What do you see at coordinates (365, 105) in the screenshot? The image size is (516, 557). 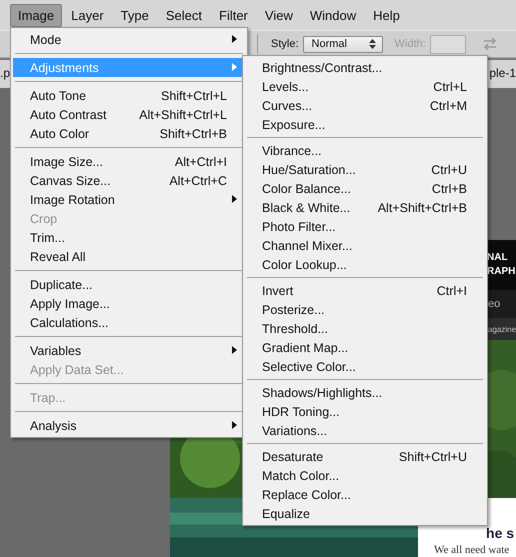 I see `menu-item: Curves... Ctrl+M` at bounding box center [365, 105].